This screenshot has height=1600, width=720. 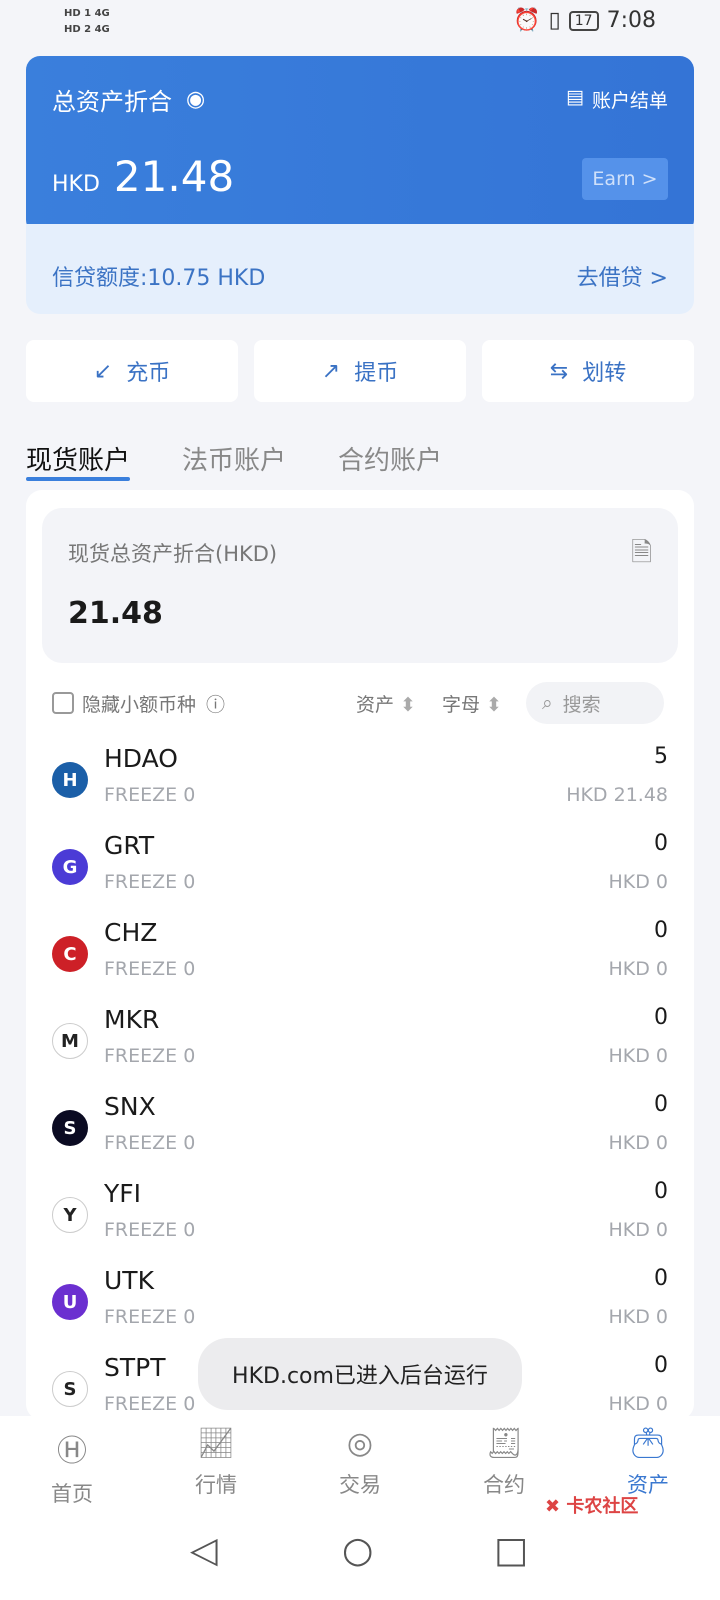 What do you see at coordinates (360, 1443) in the screenshot?
I see `coins-icon: ◎` at bounding box center [360, 1443].